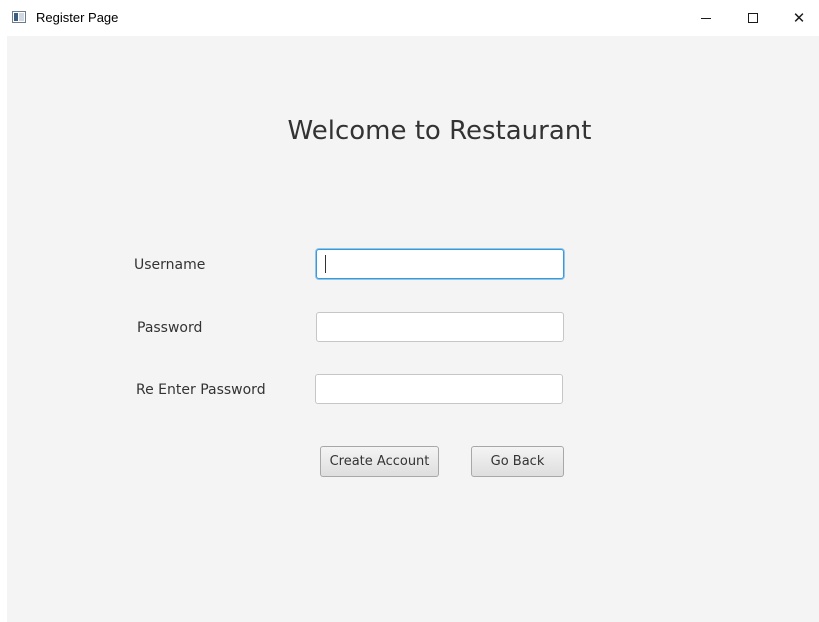 This screenshot has width=819, height=622. I want to click on text-cursor, so click(325, 264).